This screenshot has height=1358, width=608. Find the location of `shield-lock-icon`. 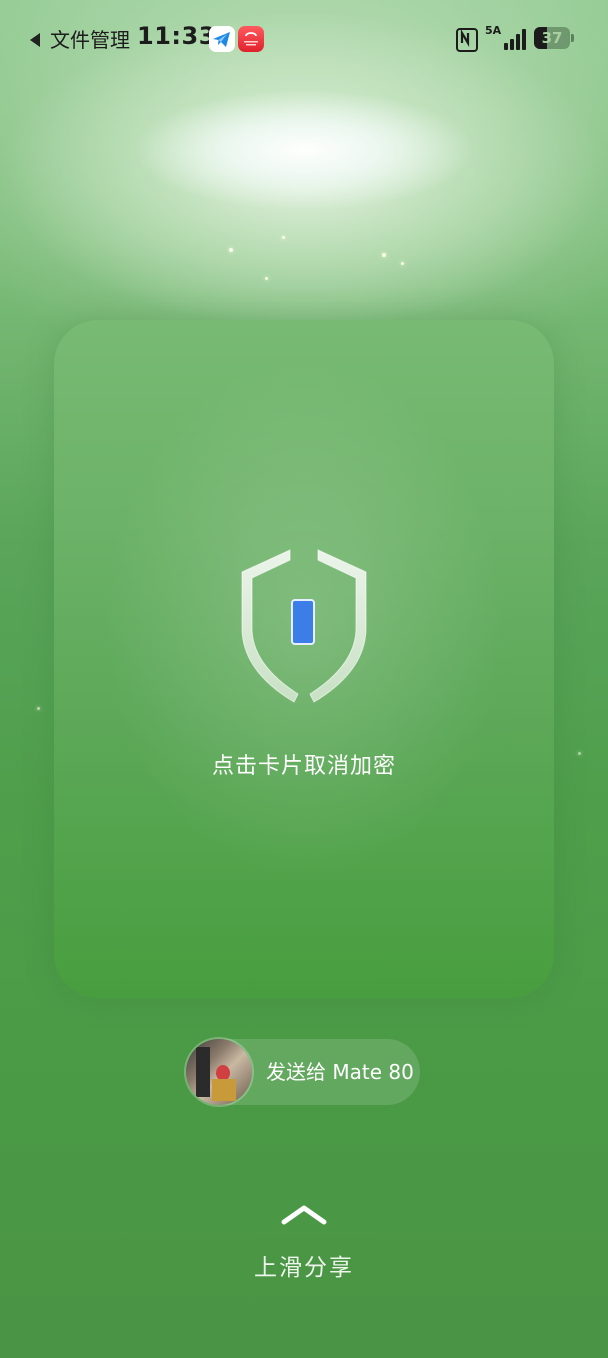

shield-lock-icon is located at coordinates (304, 626).